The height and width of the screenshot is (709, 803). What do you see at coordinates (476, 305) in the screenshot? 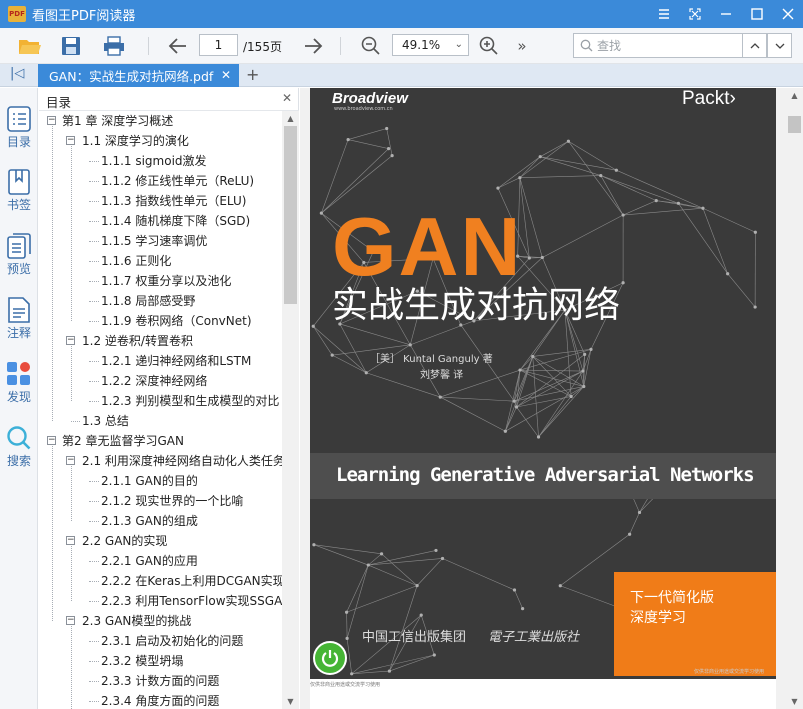
I see `cover-title-cn: 实战生成对抗网络` at bounding box center [476, 305].